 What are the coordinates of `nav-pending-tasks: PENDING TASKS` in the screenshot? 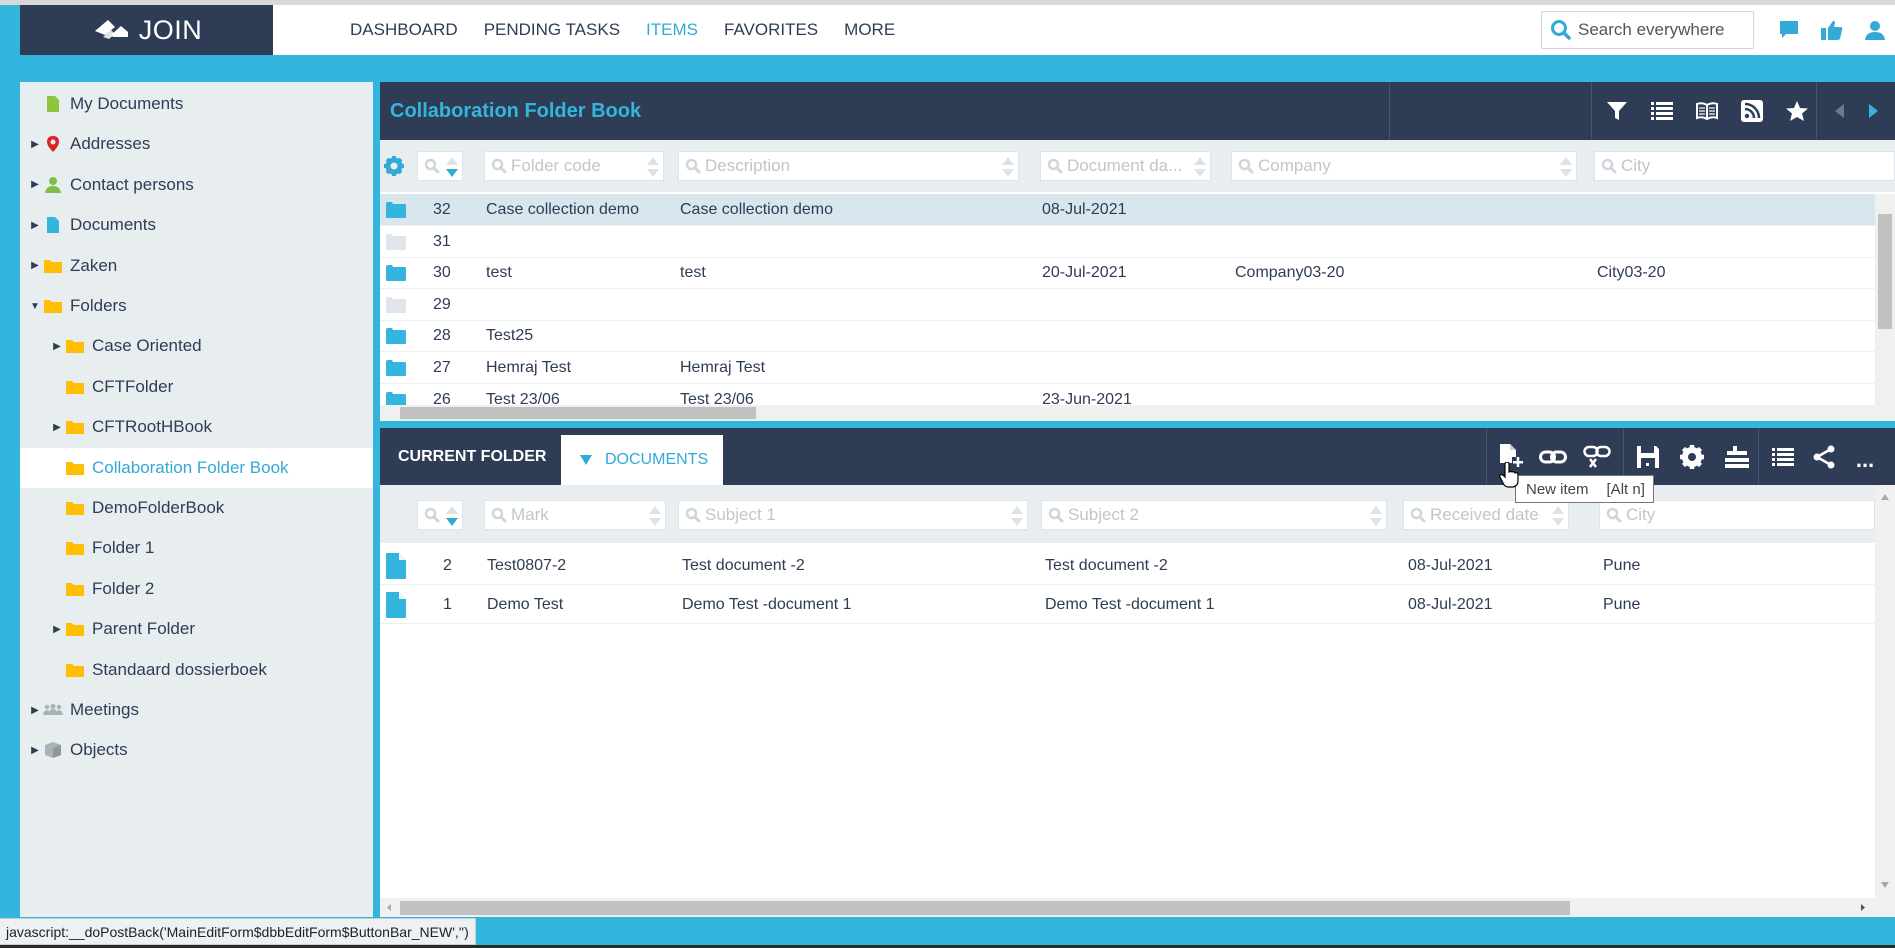 It's located at (552, 30).